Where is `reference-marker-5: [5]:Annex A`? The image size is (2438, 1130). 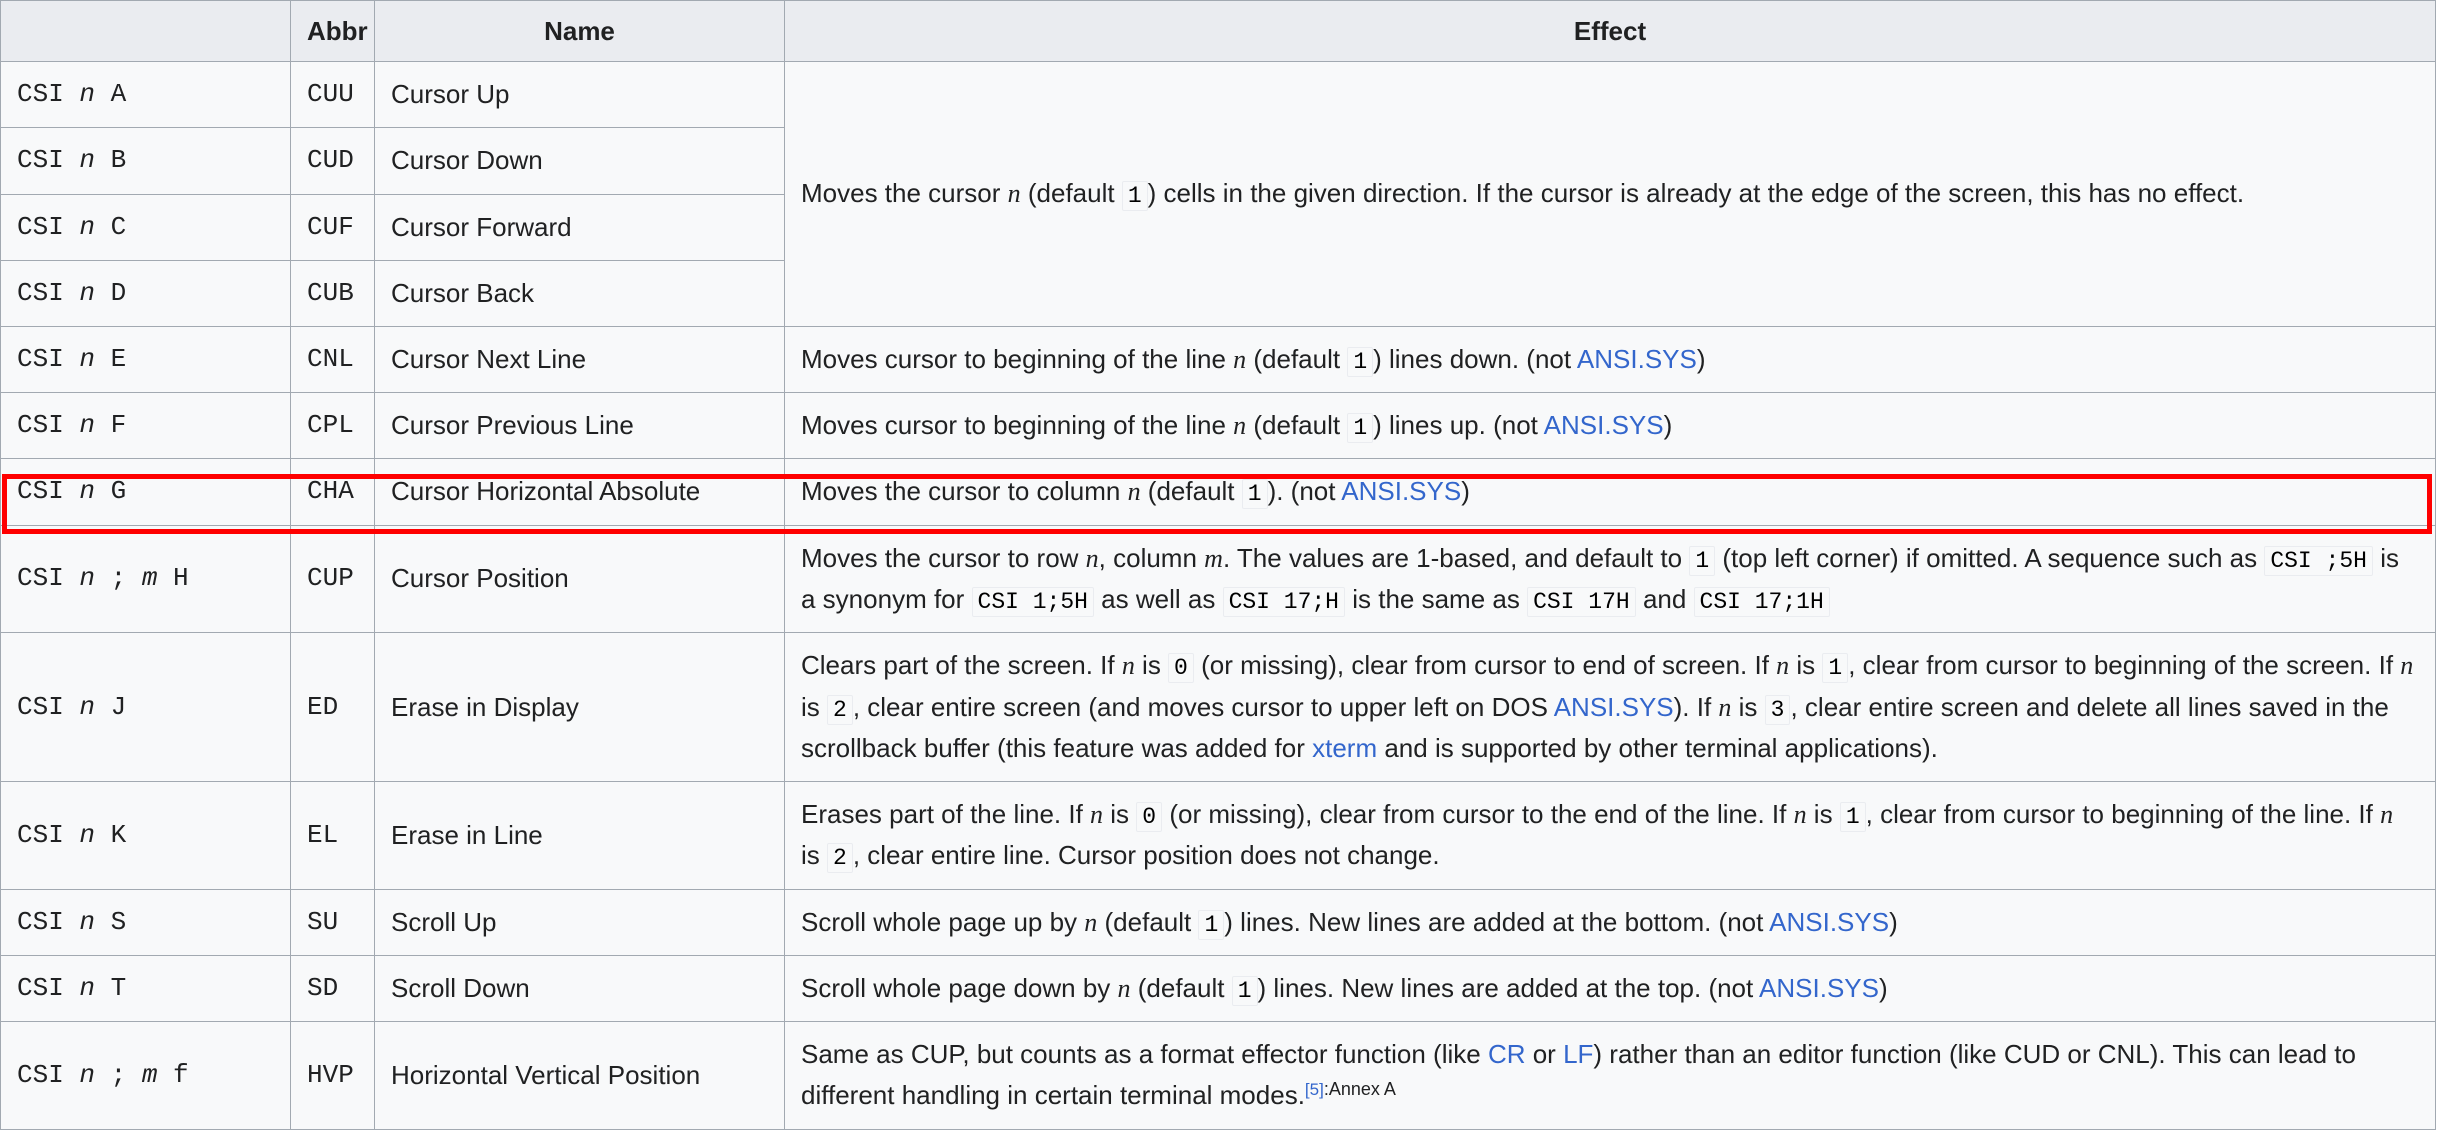
reference-marker-5: [5]:Annex A is located at coordinates (1350, 1089).